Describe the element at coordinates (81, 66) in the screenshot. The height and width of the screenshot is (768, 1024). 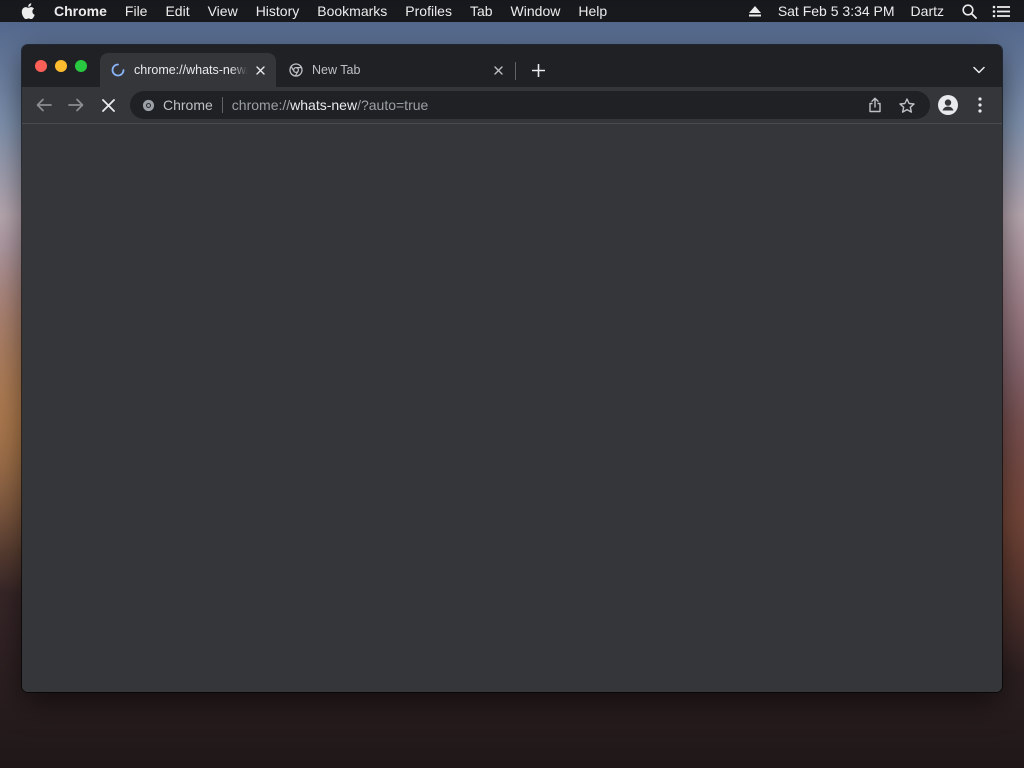
I see `window-maximize-button` at that location.